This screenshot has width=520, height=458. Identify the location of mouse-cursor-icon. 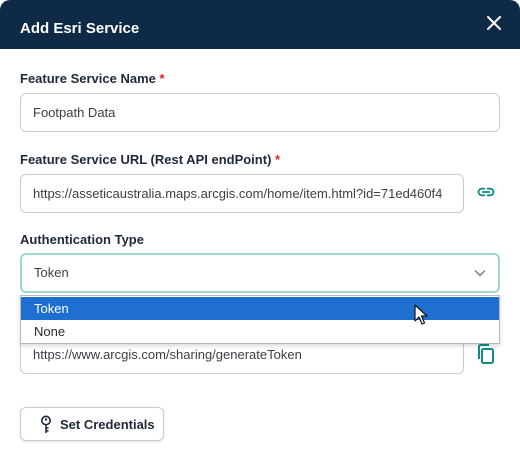
(421, 314).